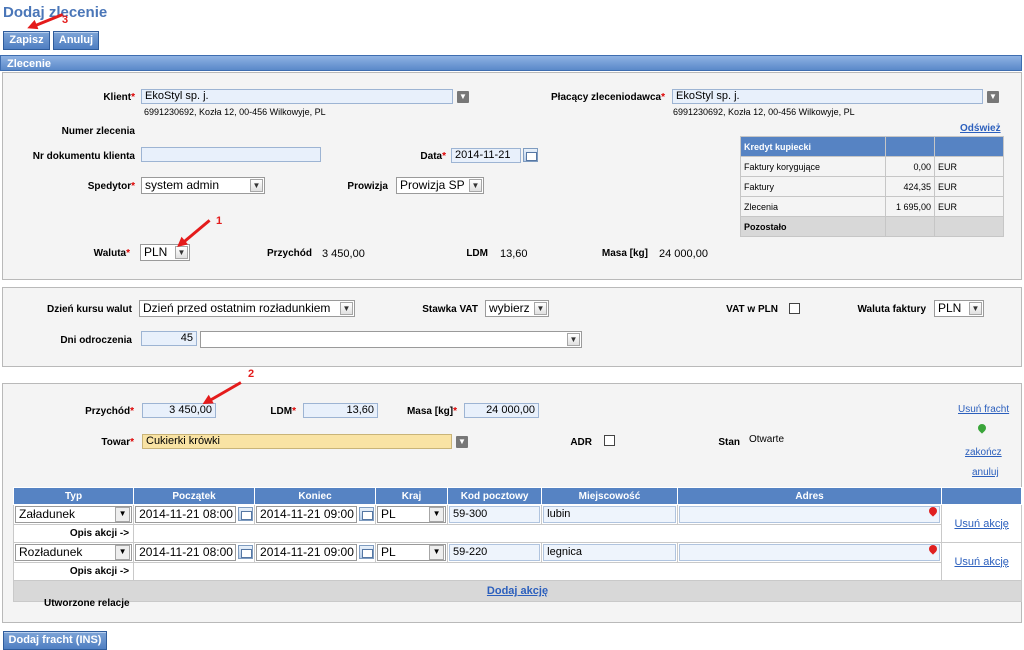 The width and height of the screenshot is (1024, 650). Describe the element at coordinates (511, 63) in the screenshot. I see `section-header: Zlecenie` at that location.